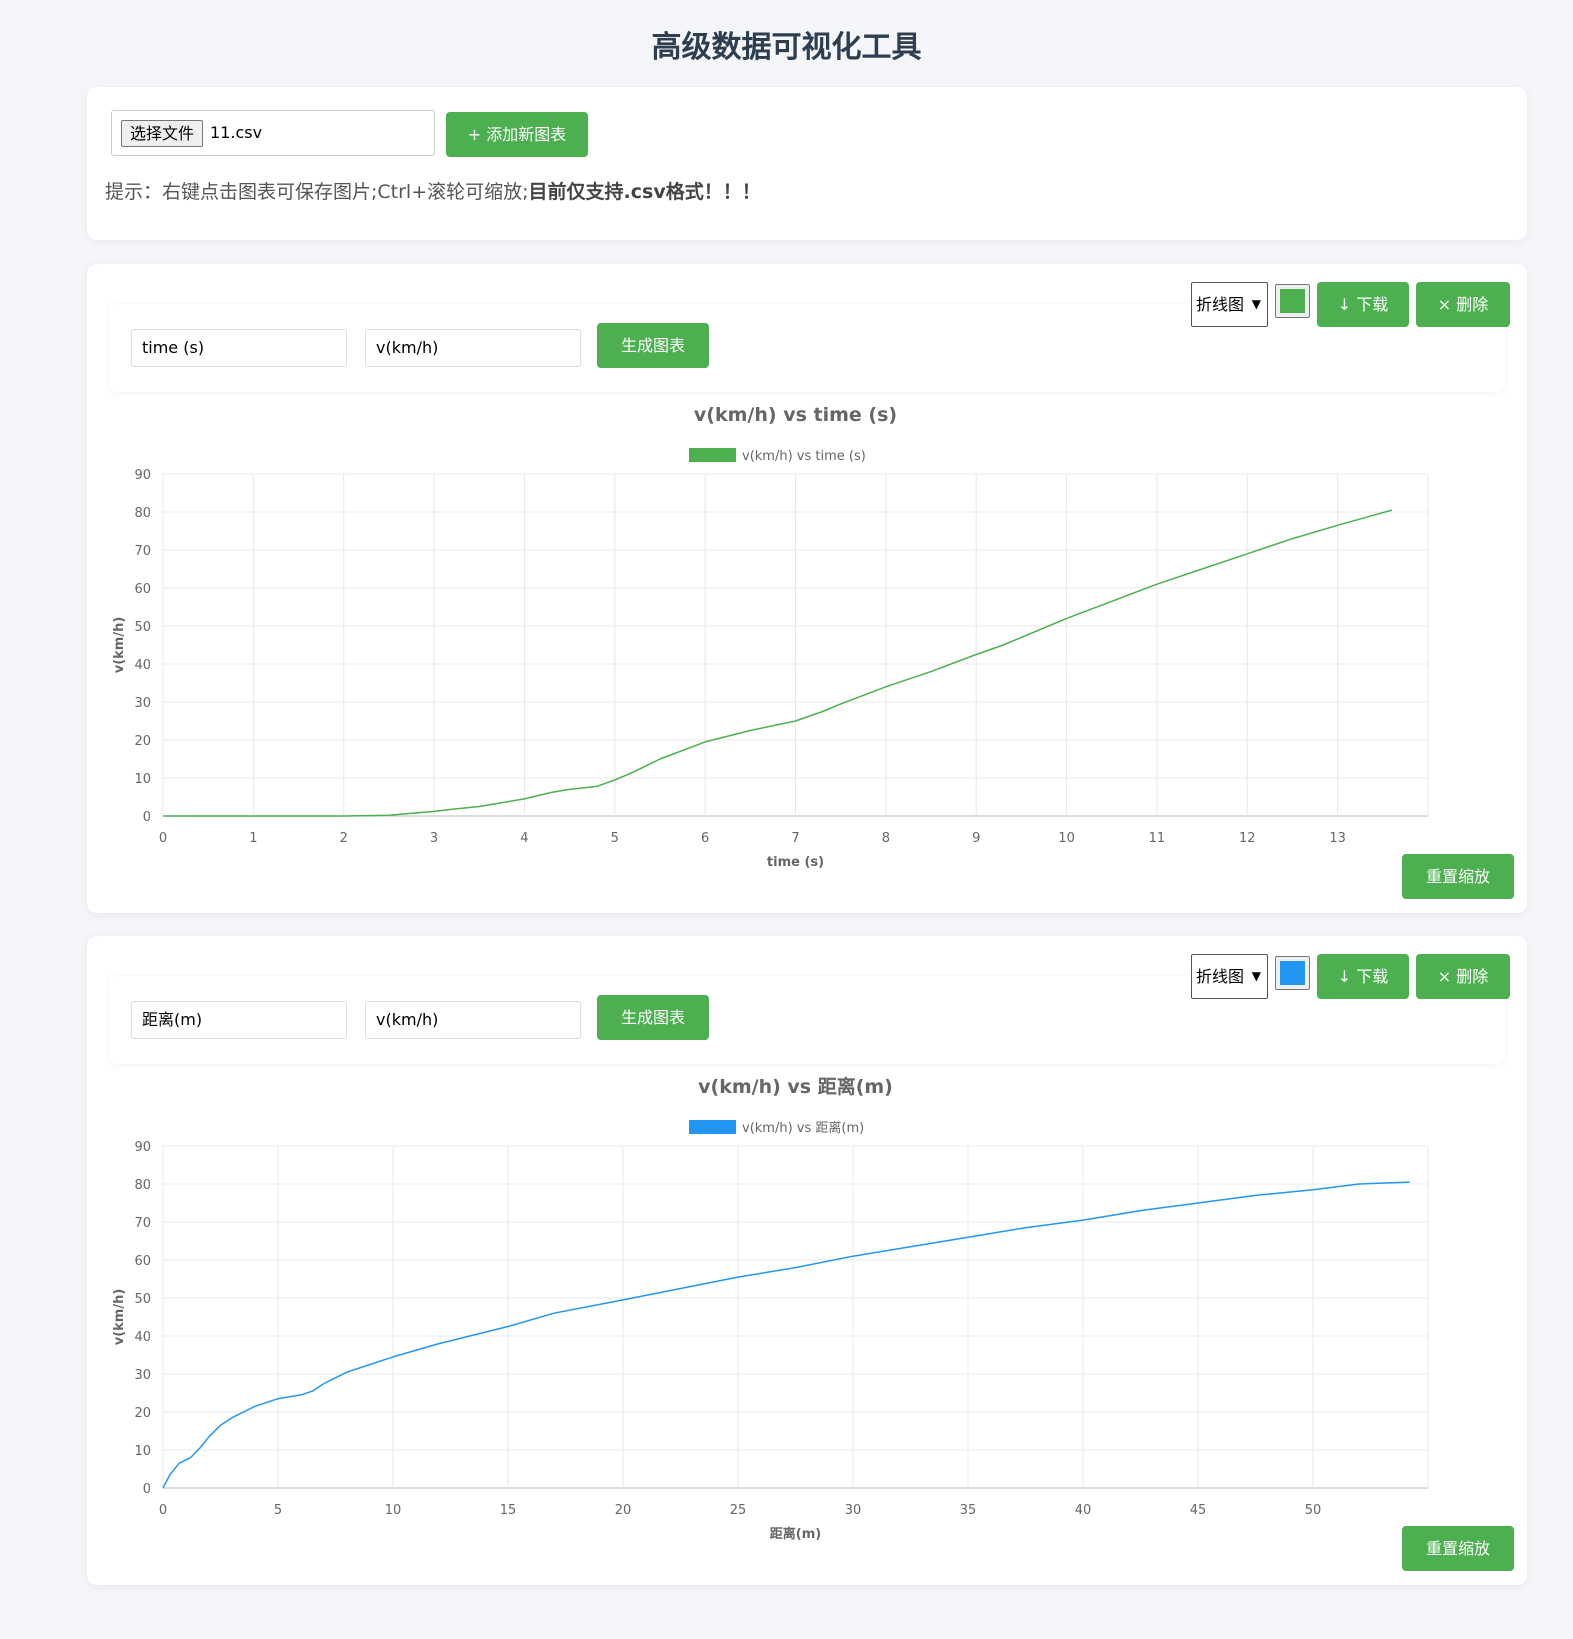 This screenshot has width=1573, height=1639. Describe the element at coordinates (786, 47) in the screenshot. I see `page-title: 高级数据可视化工具` at that location.